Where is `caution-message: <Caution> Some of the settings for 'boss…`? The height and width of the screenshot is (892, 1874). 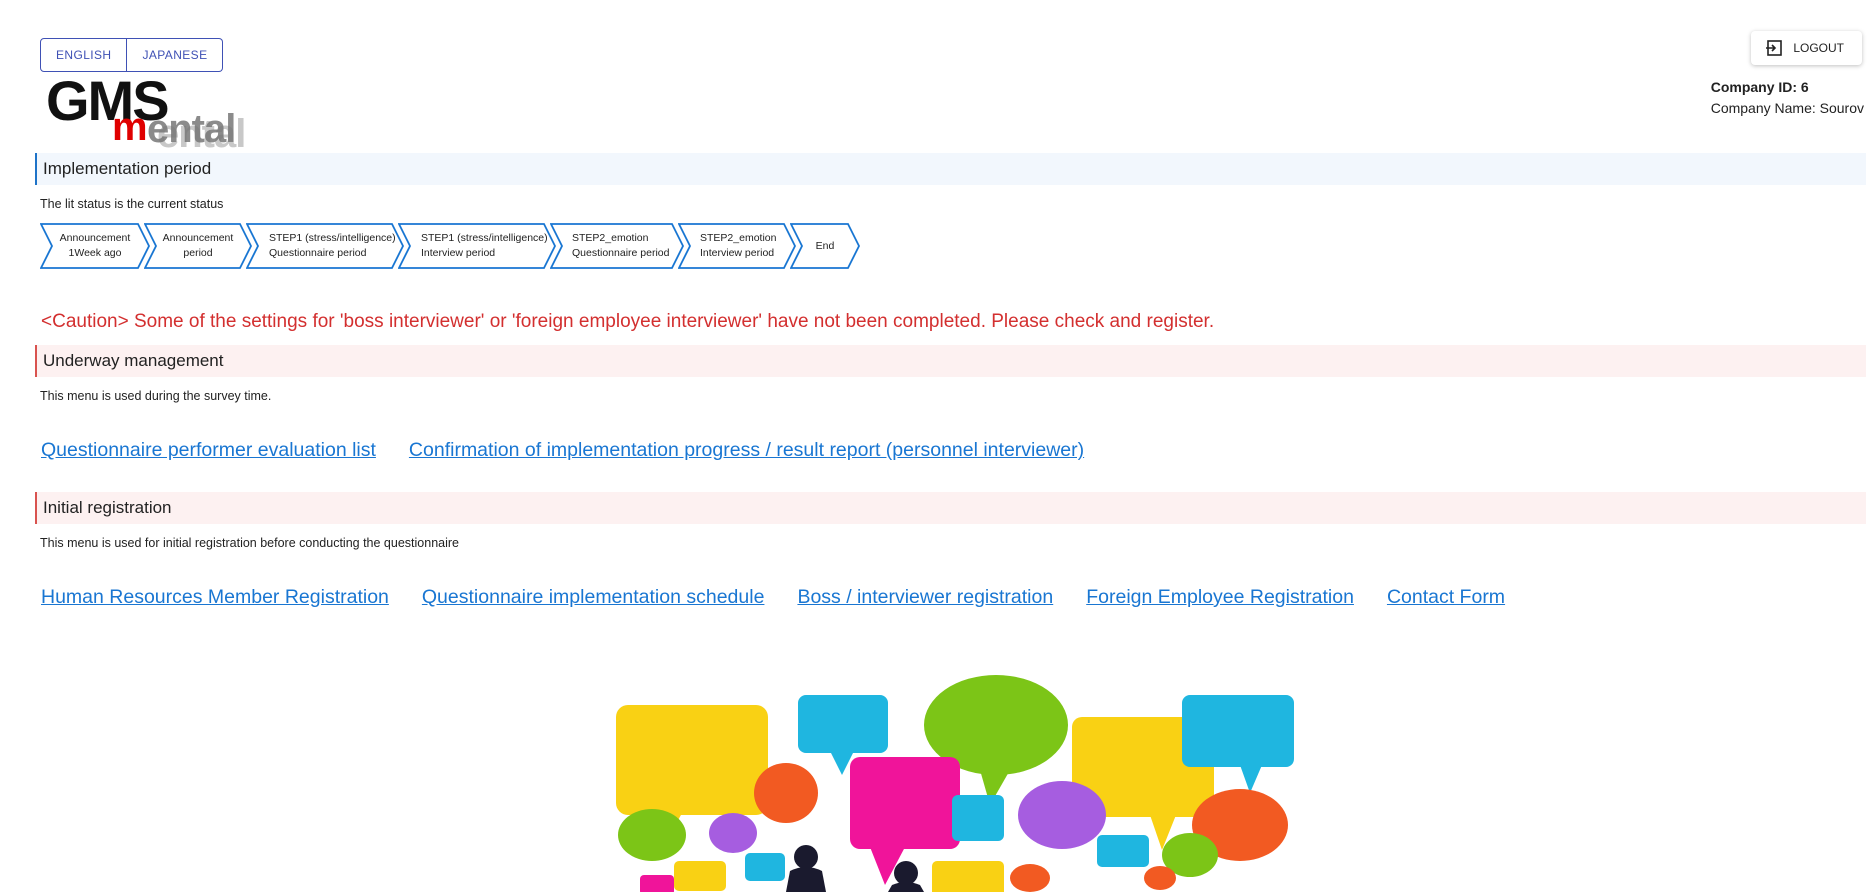 caution-message: <Caution> Some of the settings for 'boss… is located at coordinates (628, 321).